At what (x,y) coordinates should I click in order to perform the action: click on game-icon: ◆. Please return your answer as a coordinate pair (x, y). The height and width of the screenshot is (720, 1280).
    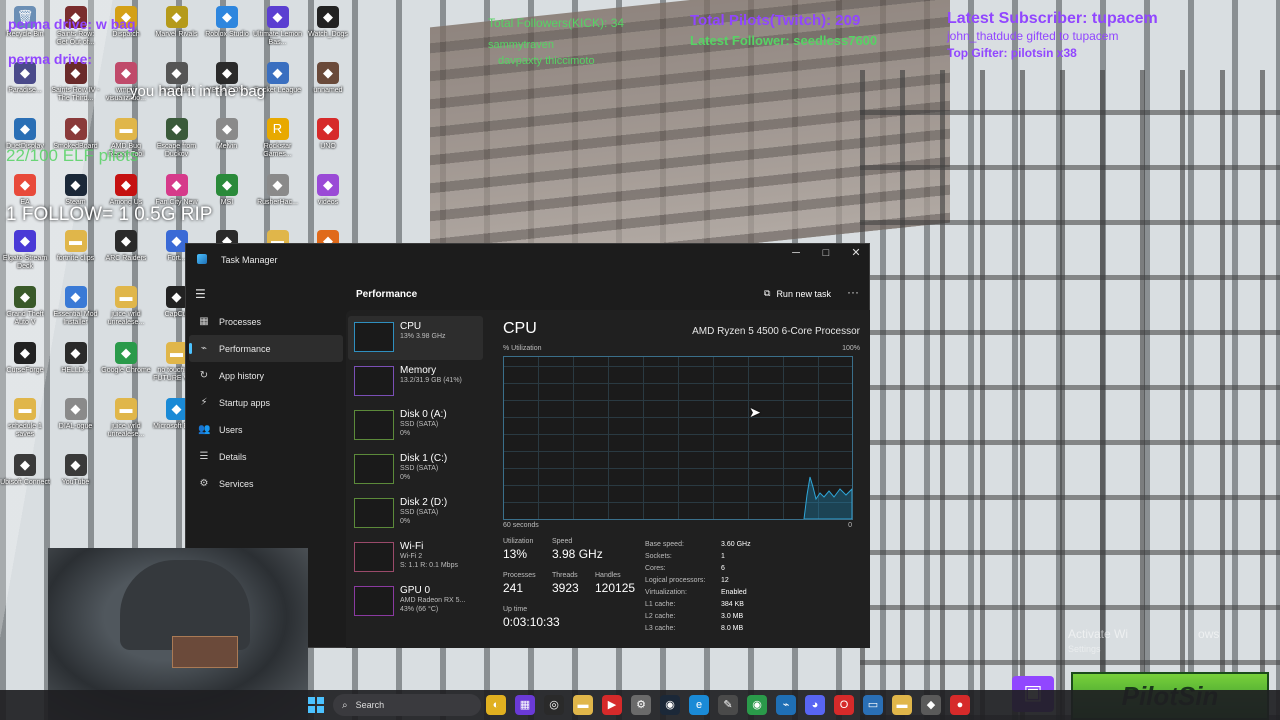
    Looking at the image, I should click on (227, 73).